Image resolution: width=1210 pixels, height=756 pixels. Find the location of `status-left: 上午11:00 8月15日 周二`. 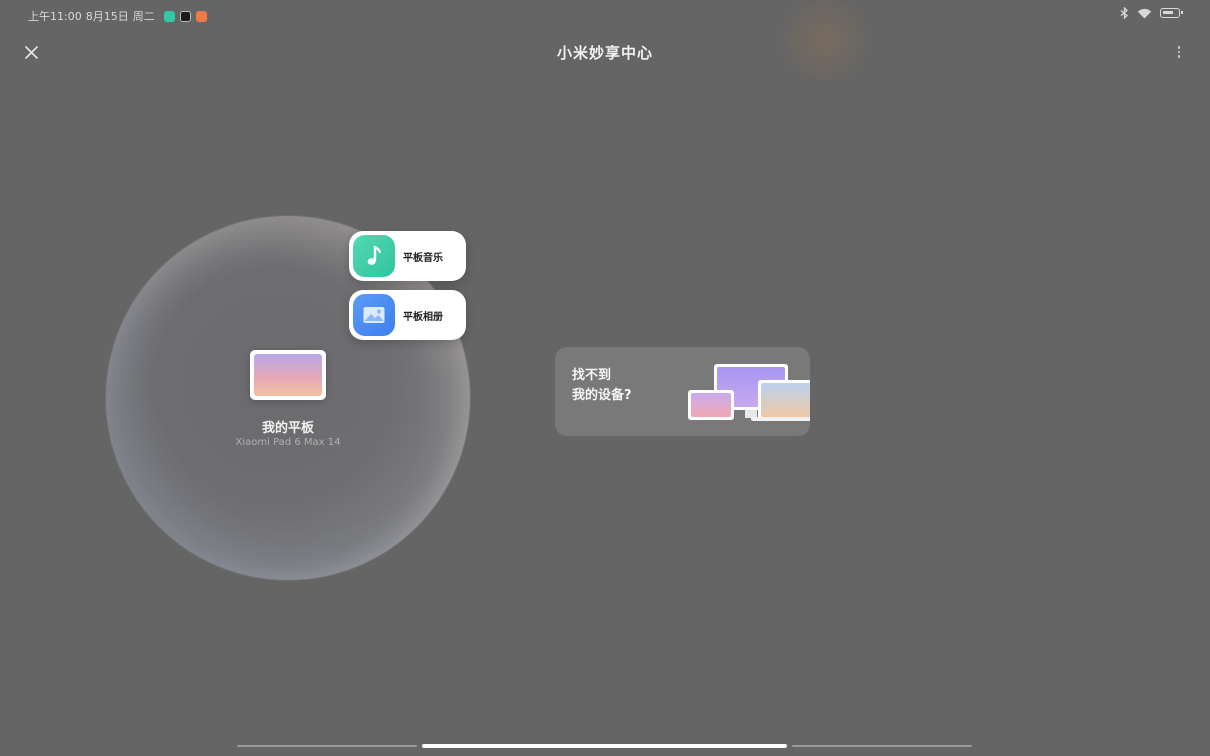

status-left: 上午11:00 8月15日 周二 is located at coordinates (117, 16).